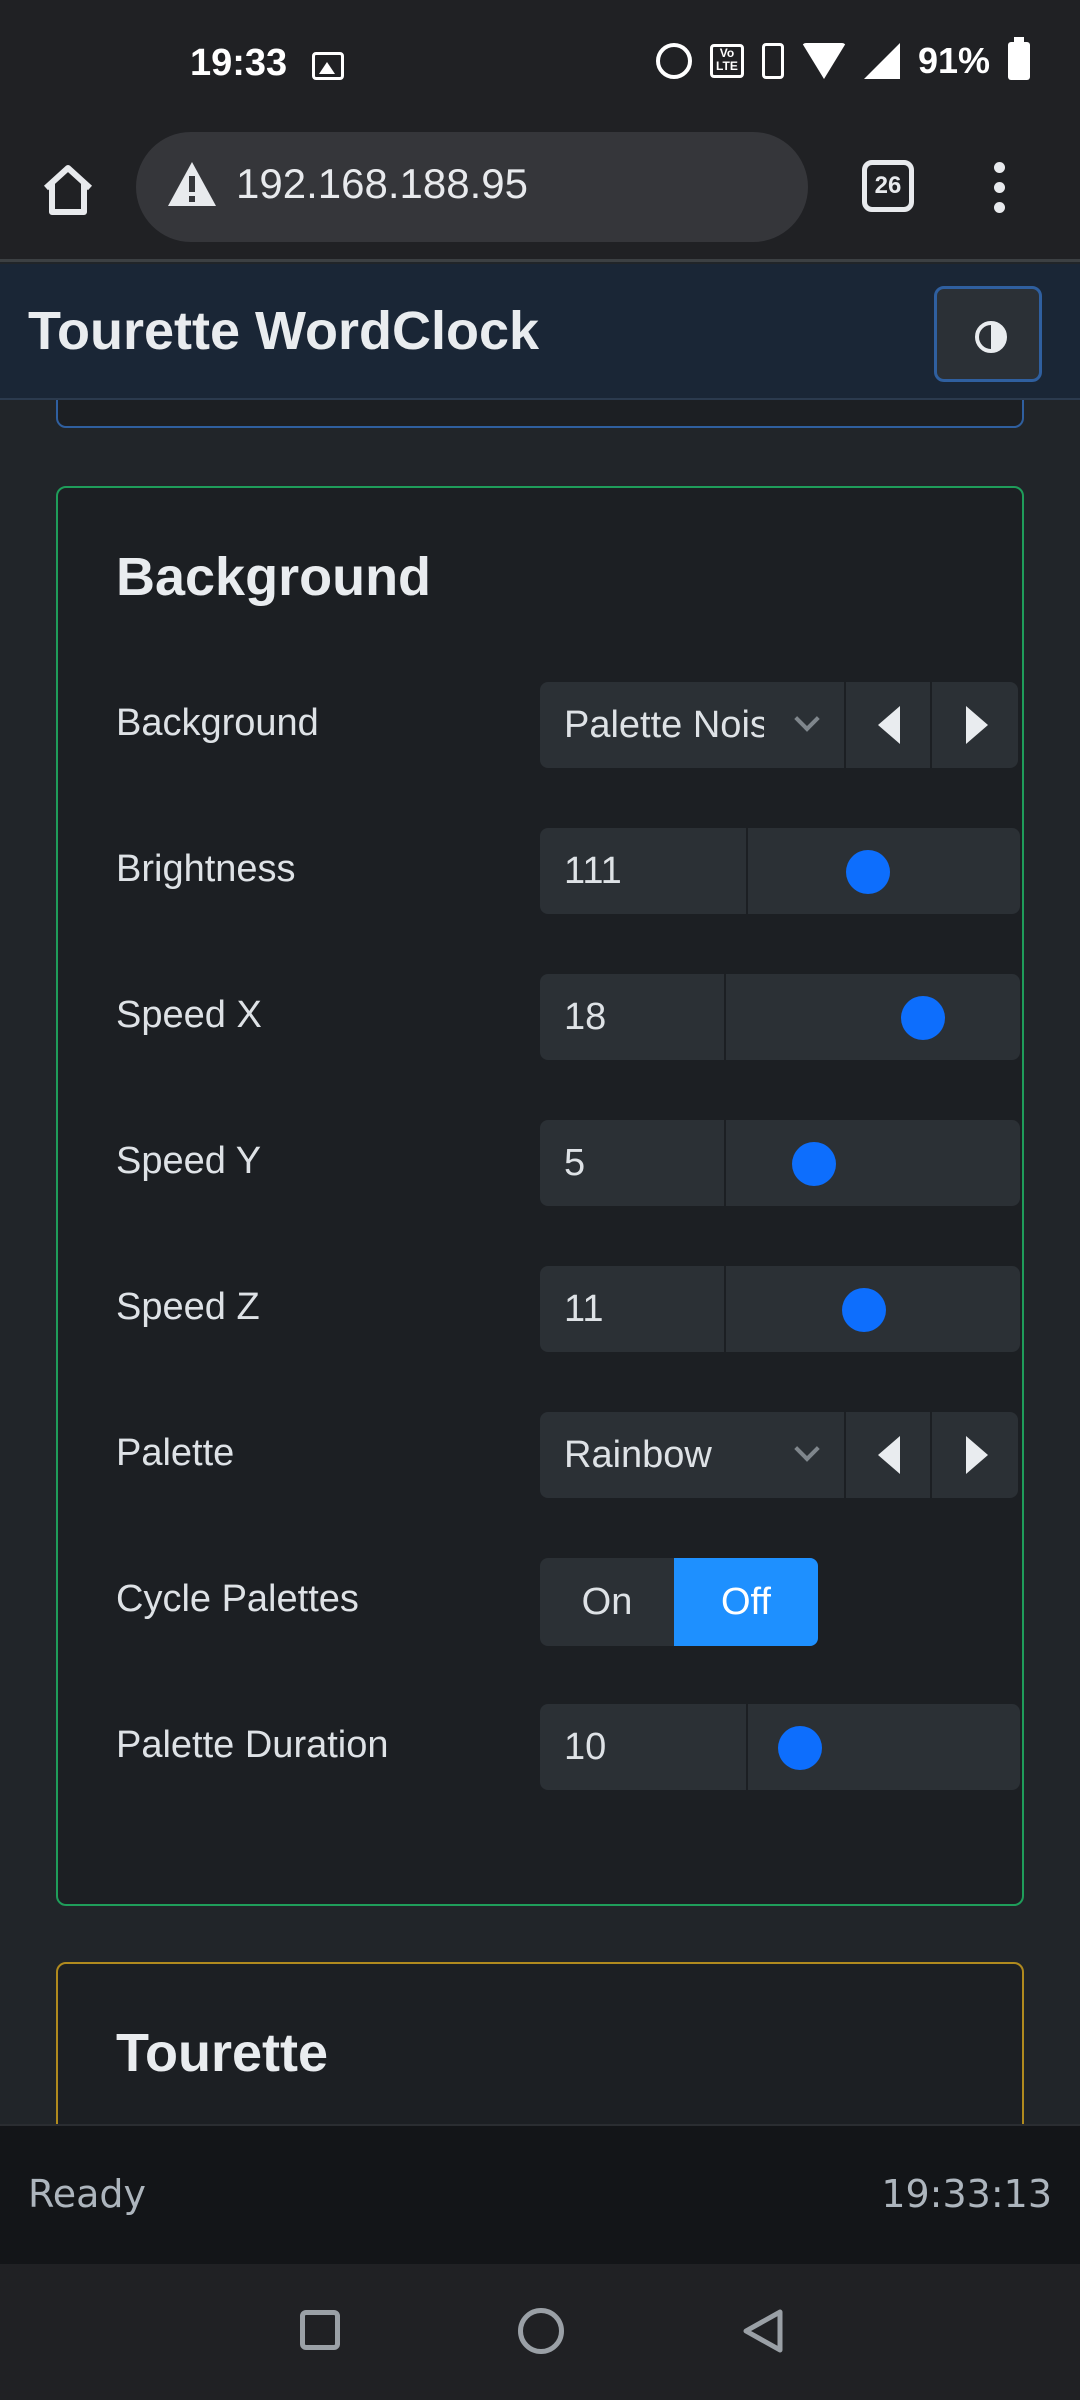 This screenshot has width=1080, height=2400. I want to click on palette-control: Rainbow, so click(779, 1455).